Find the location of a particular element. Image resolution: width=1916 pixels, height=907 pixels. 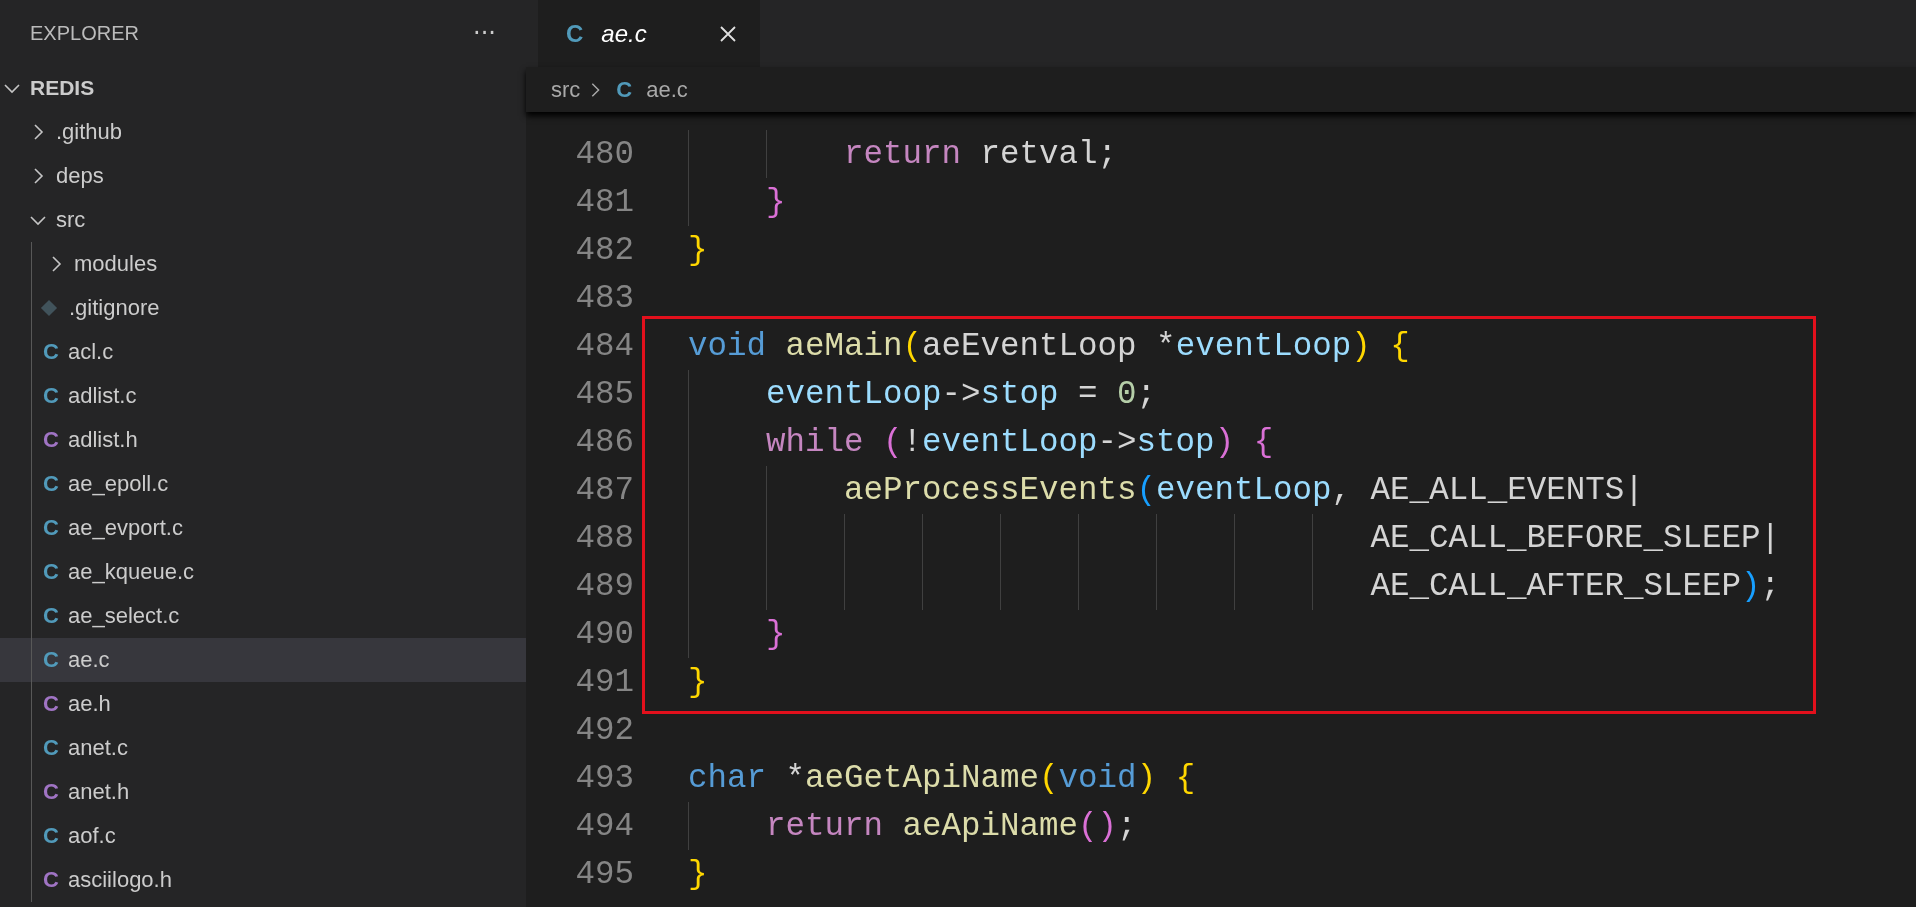

diamond-icon is located at coordinates (49, 308).